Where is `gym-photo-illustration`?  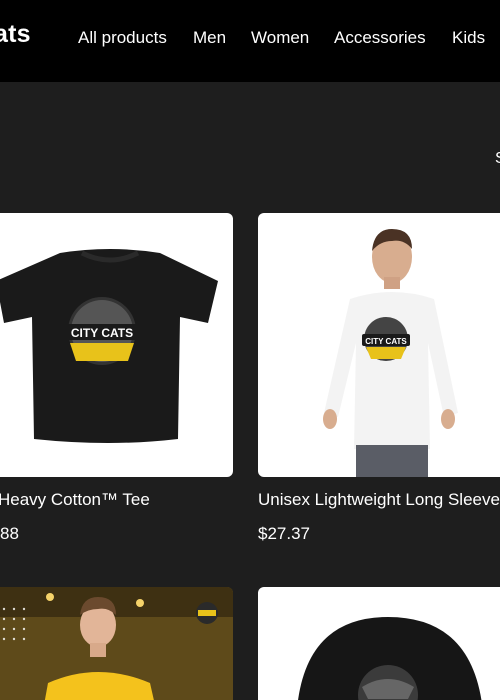 gym-photo-illustration is located at coordinates (116, 643).